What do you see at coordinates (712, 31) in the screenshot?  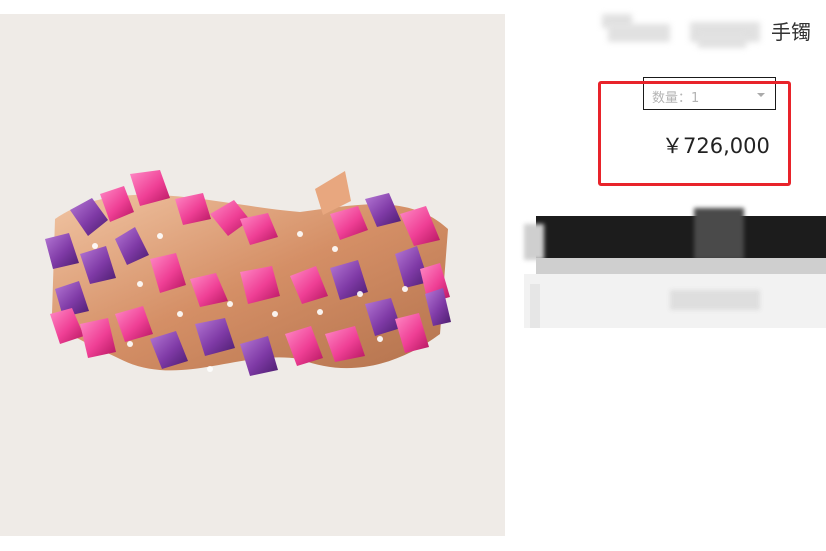 I see `product-title-row: 手镯` at bounding box center [712, 31].